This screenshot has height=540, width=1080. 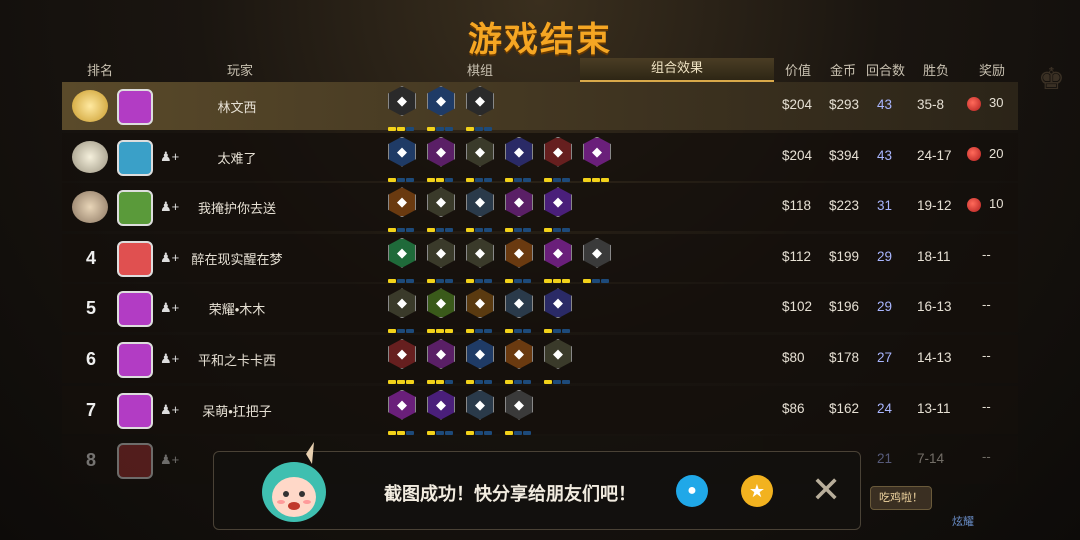 What do you see at coordinates (844, 206) in the screenshot?
I see `gold-cell: $223` at bounding box center [844, 206].